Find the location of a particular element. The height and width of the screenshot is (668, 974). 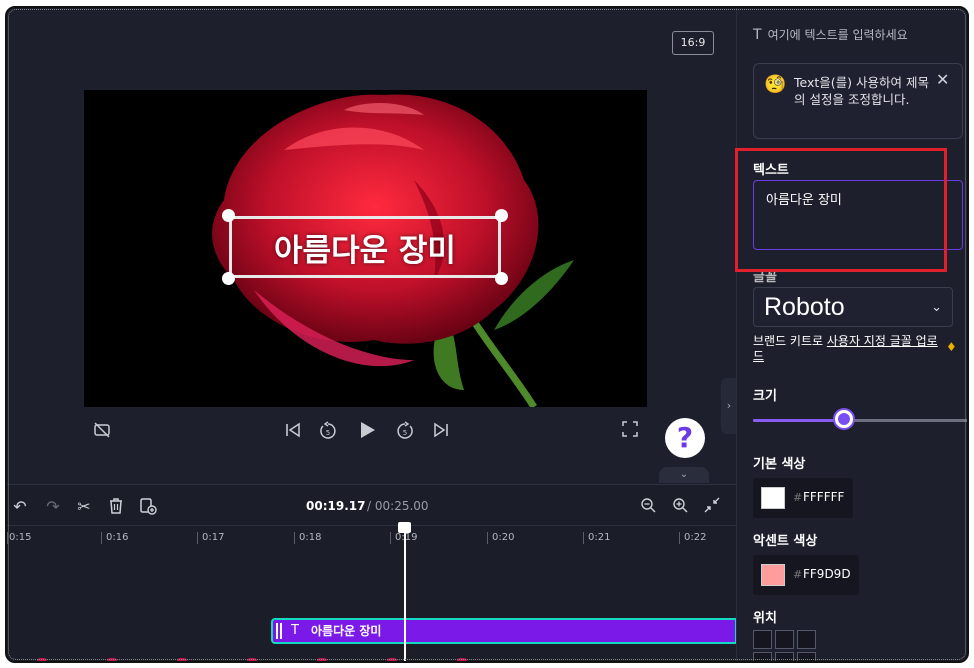

undo-icon: ↶ is located at coordinates (20, 506).